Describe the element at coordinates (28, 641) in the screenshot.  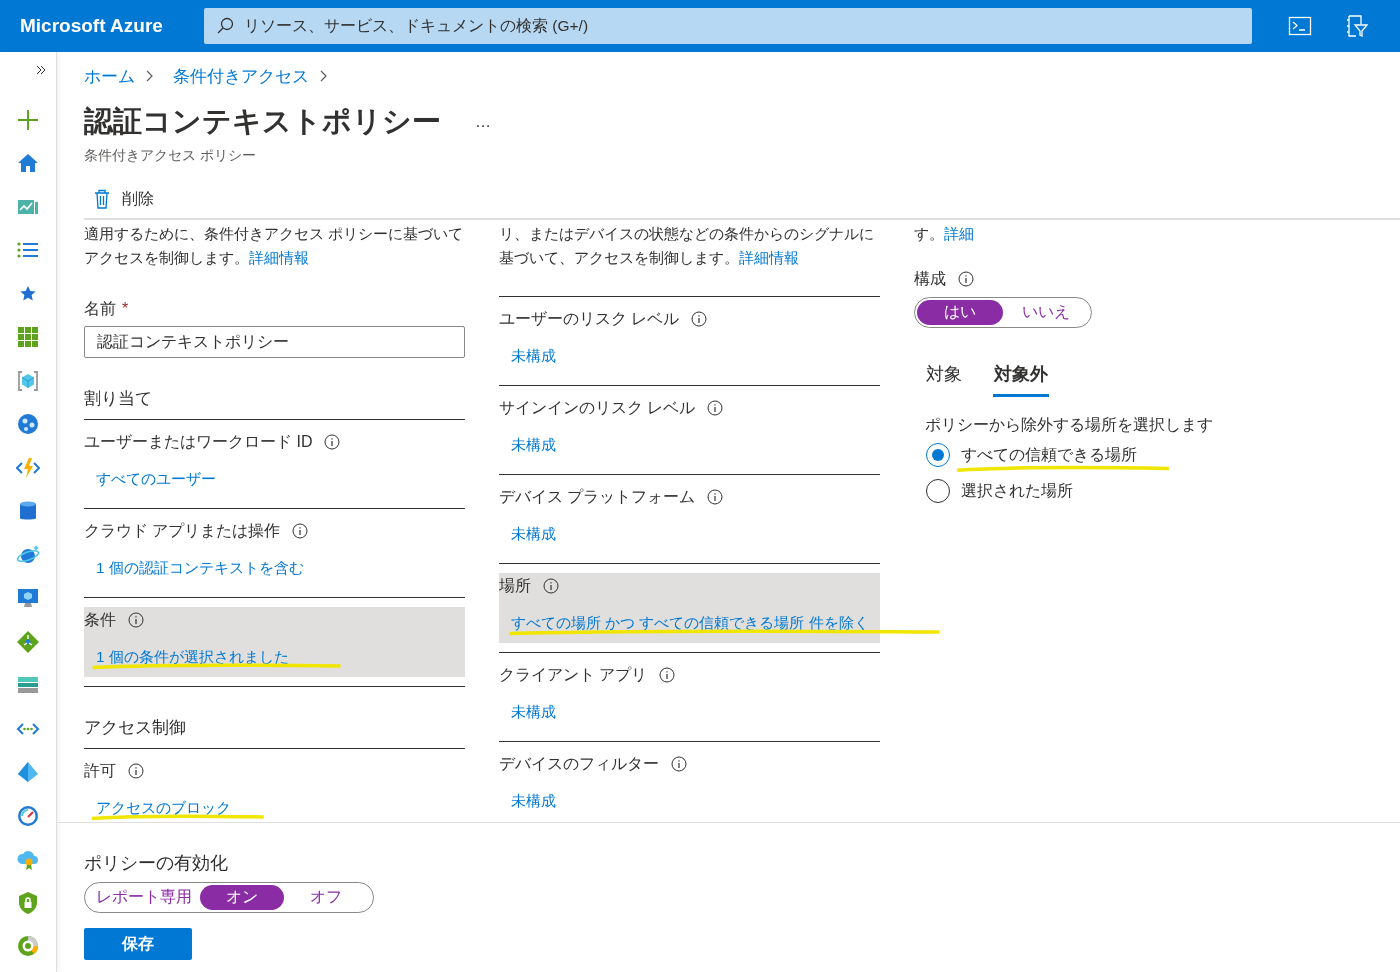
I see `diamond-icon` at that location.